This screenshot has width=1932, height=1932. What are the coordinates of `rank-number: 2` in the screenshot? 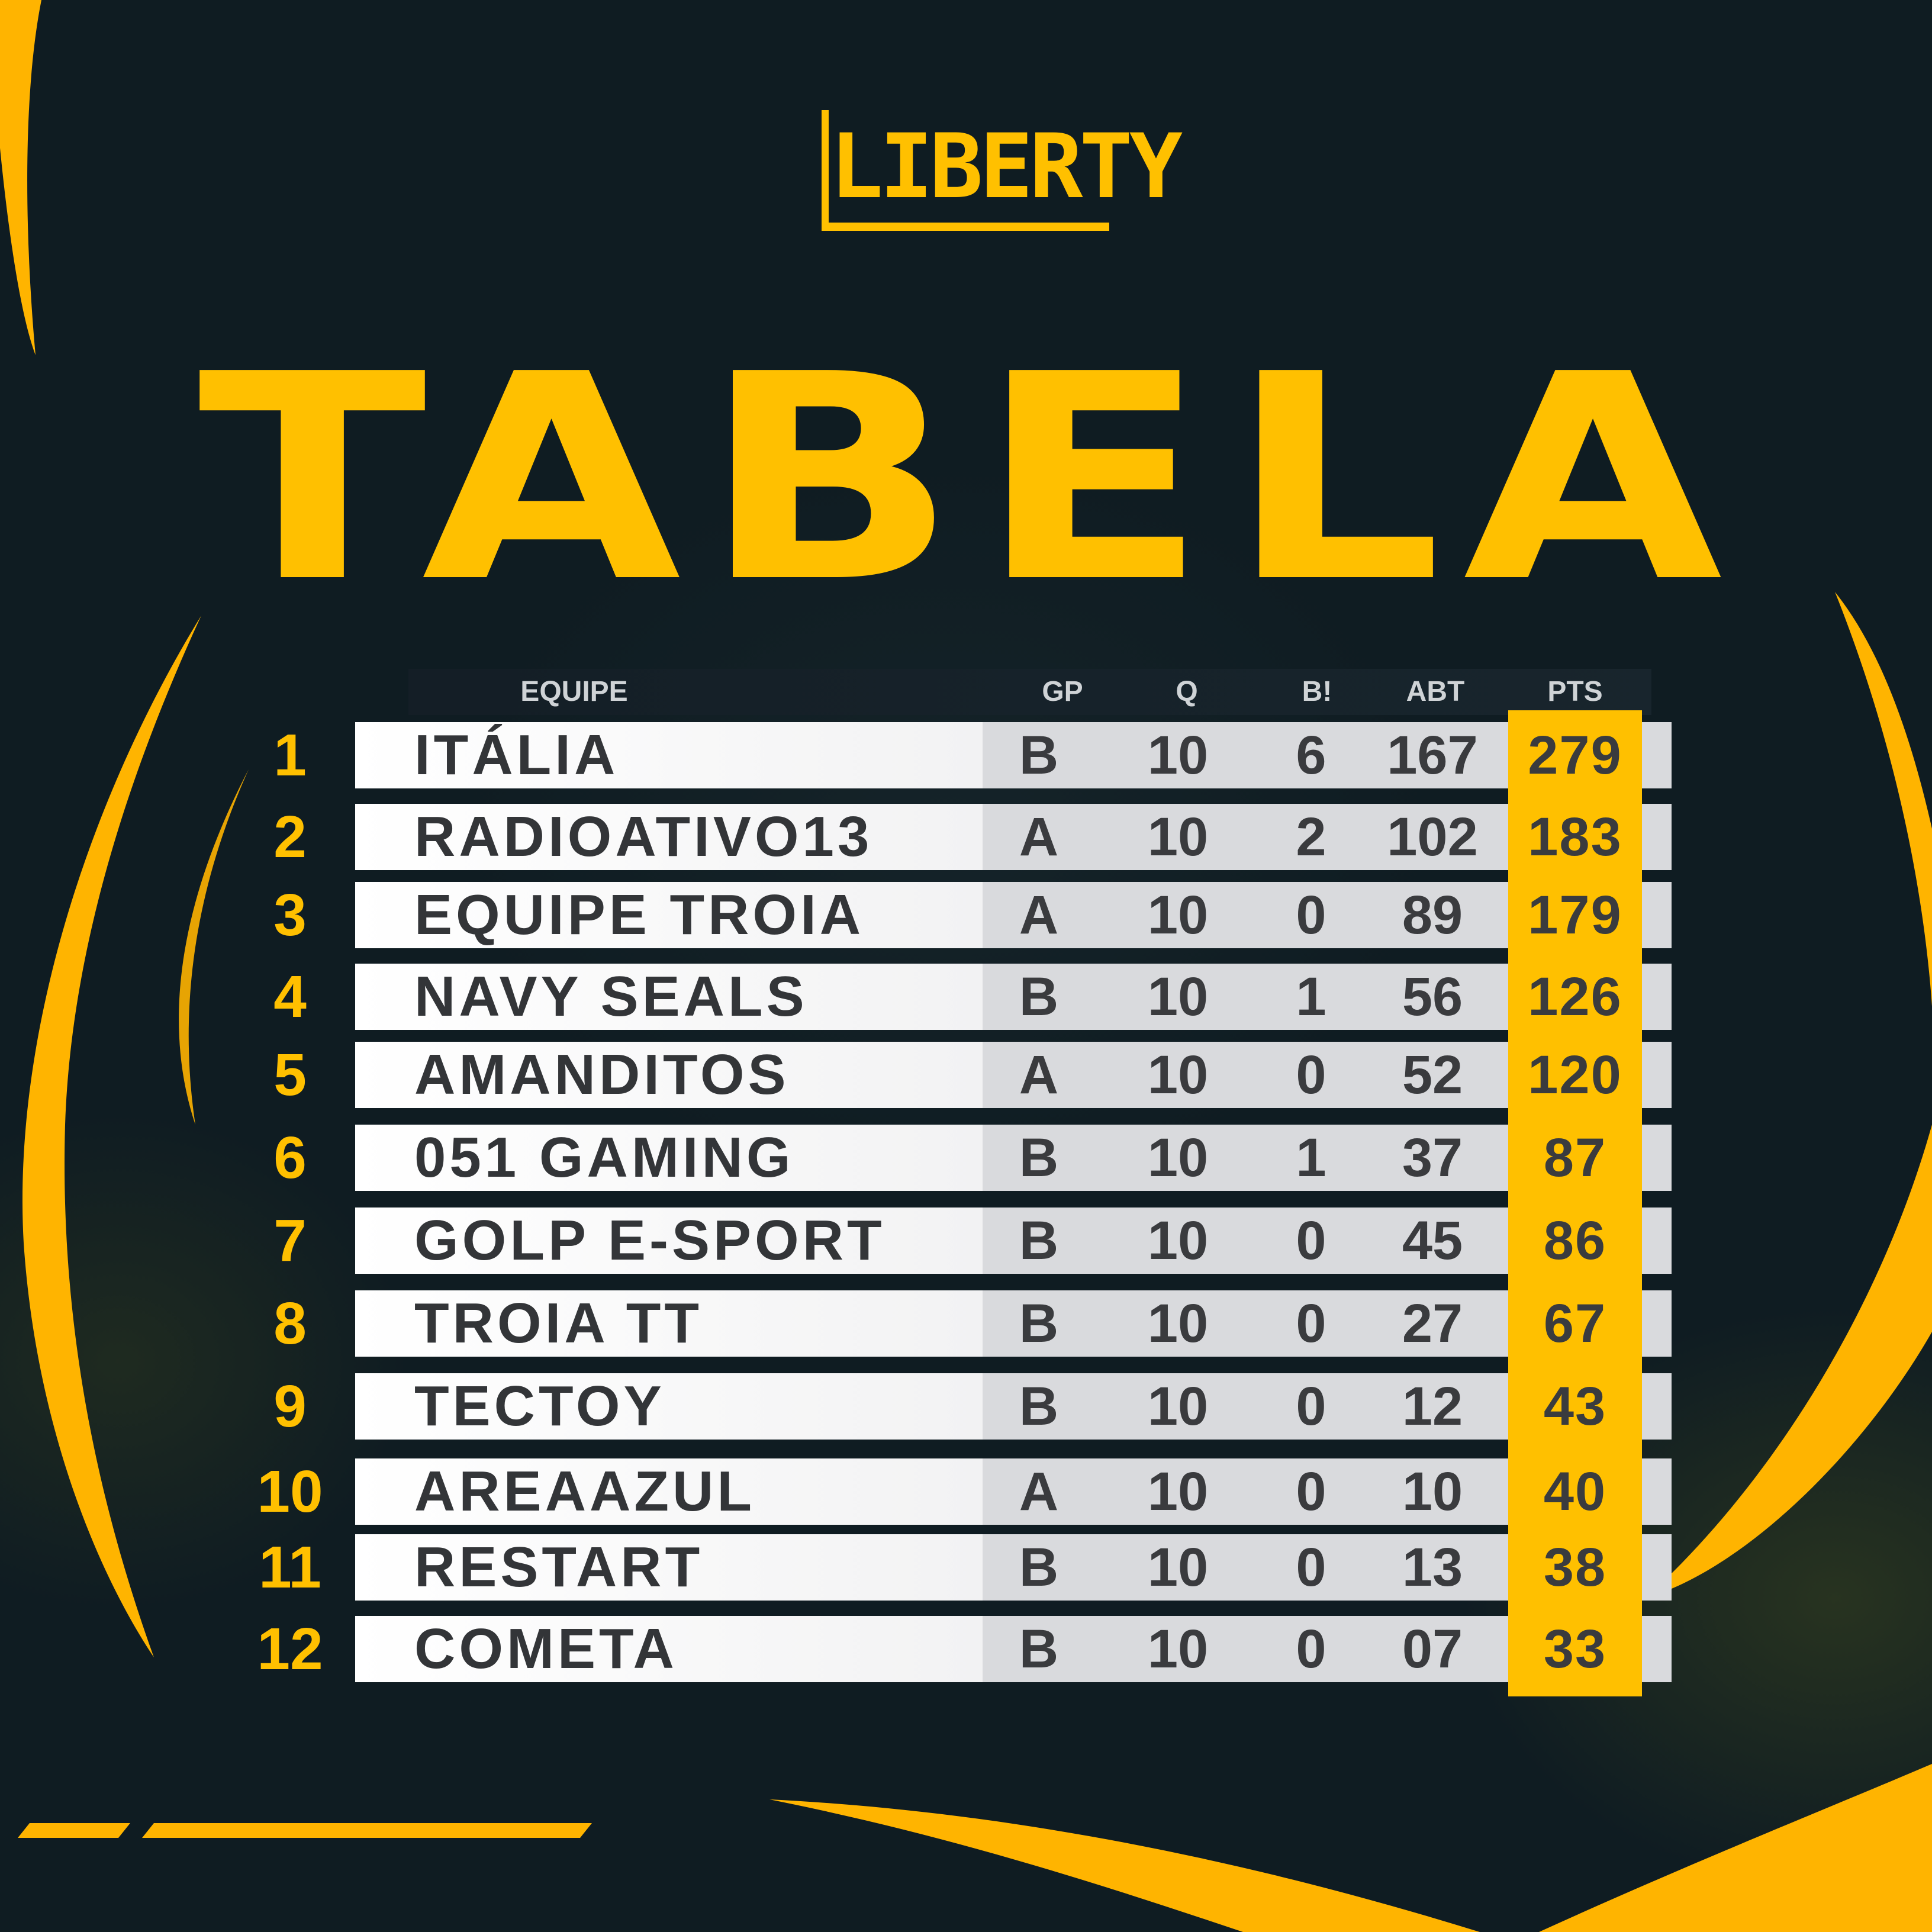 It's located at (290, 837).